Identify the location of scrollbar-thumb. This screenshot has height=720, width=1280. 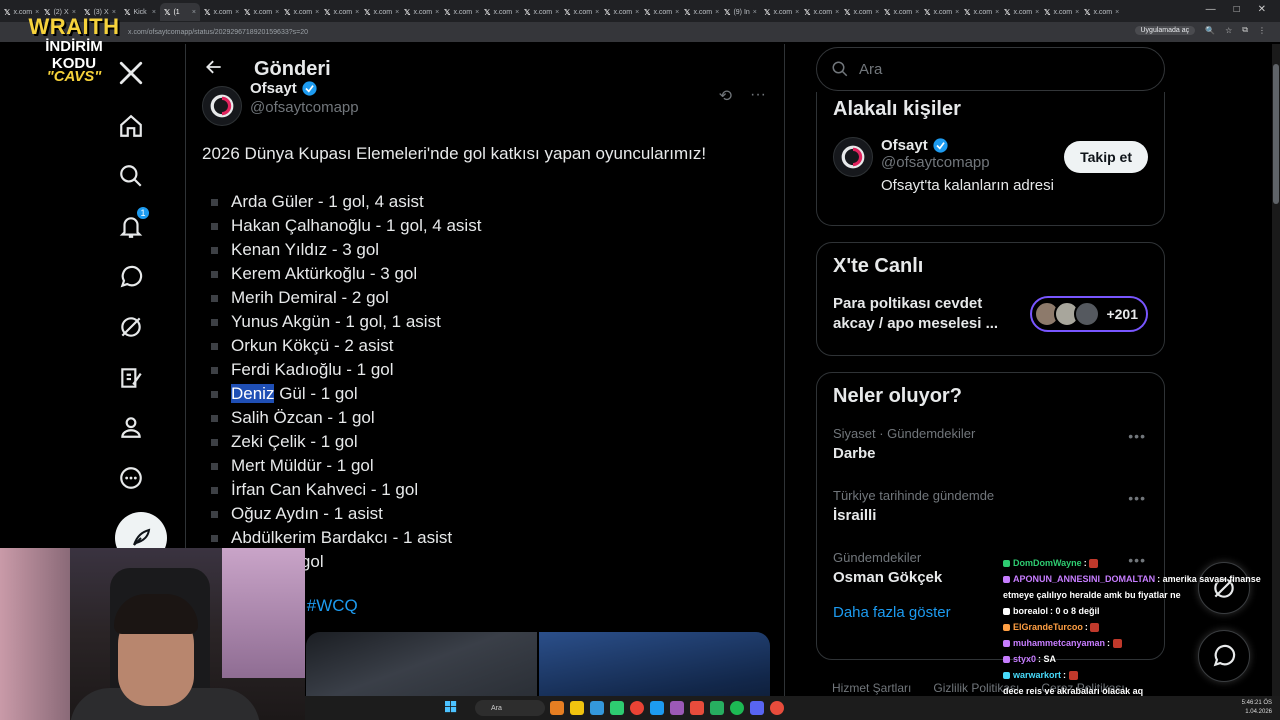
(1276, 134).